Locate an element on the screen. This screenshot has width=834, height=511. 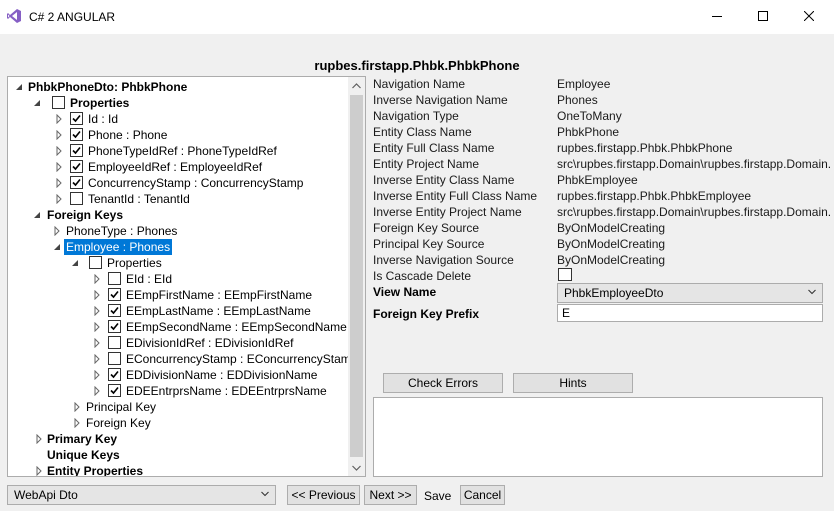
tree-scrollbar is located at coordinates (356, 276).